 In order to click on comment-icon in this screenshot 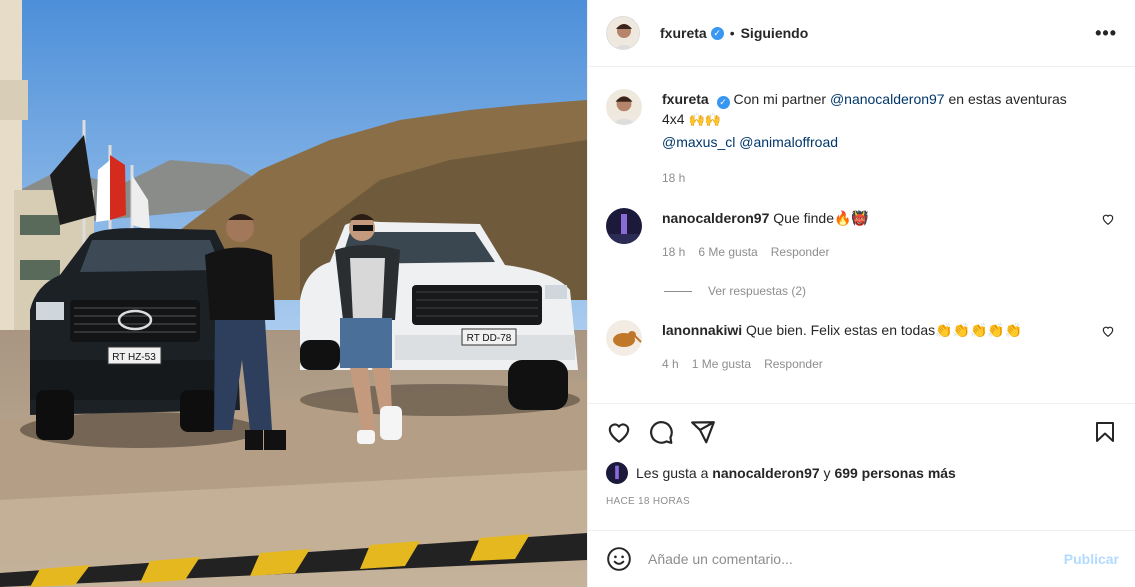, I will do `click(661, 432)`.